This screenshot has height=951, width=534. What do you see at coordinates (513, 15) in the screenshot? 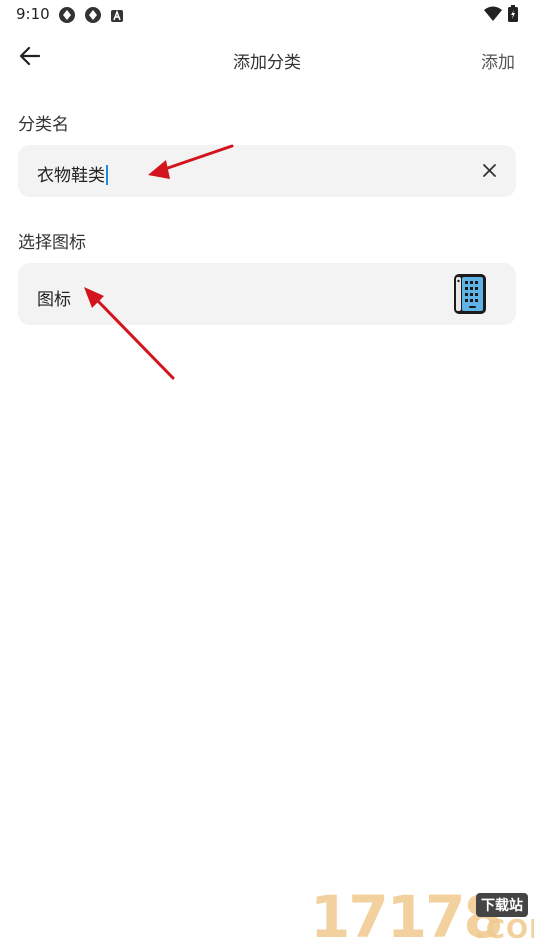
I see `battery-icon` at bounding box center [513, 15].